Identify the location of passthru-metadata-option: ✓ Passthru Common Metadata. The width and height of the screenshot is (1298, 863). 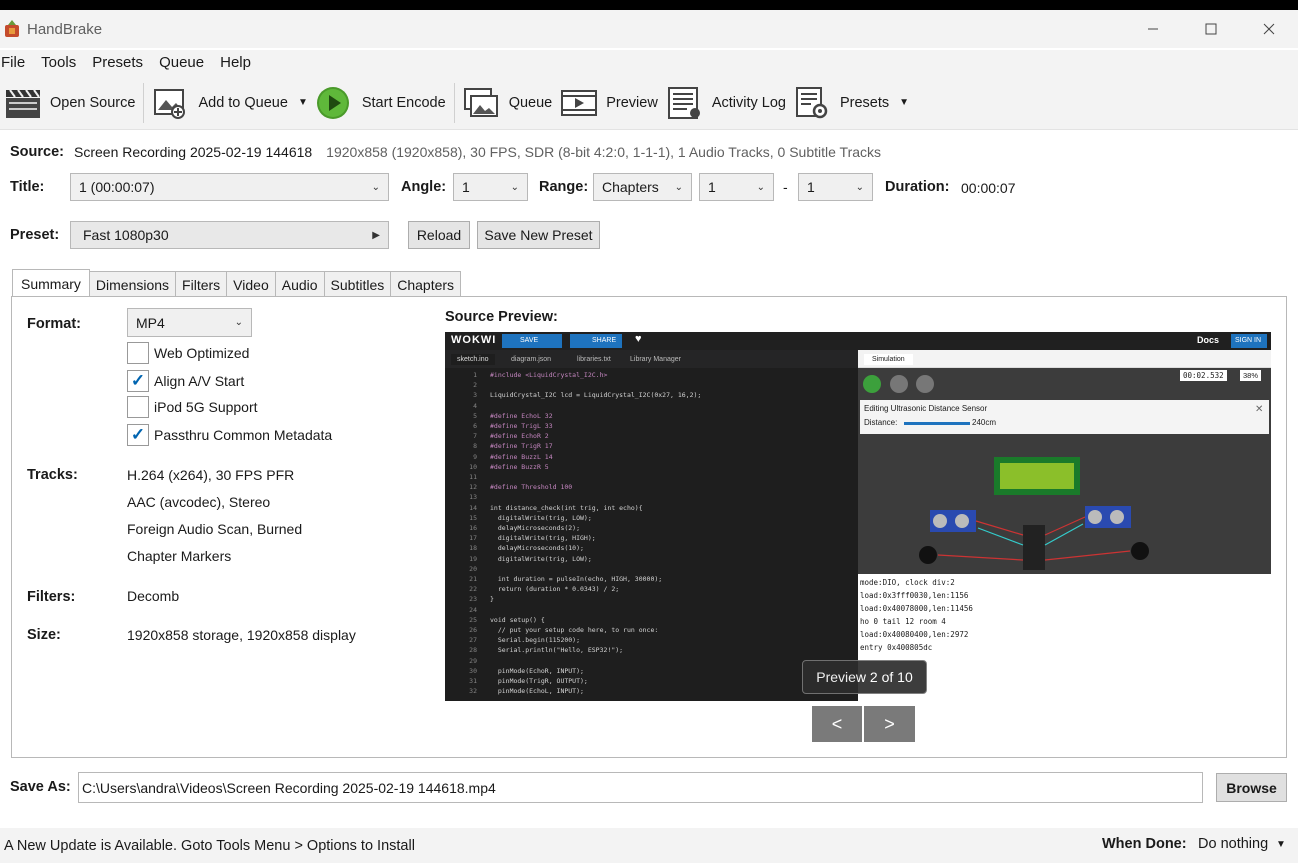
(229, 435).